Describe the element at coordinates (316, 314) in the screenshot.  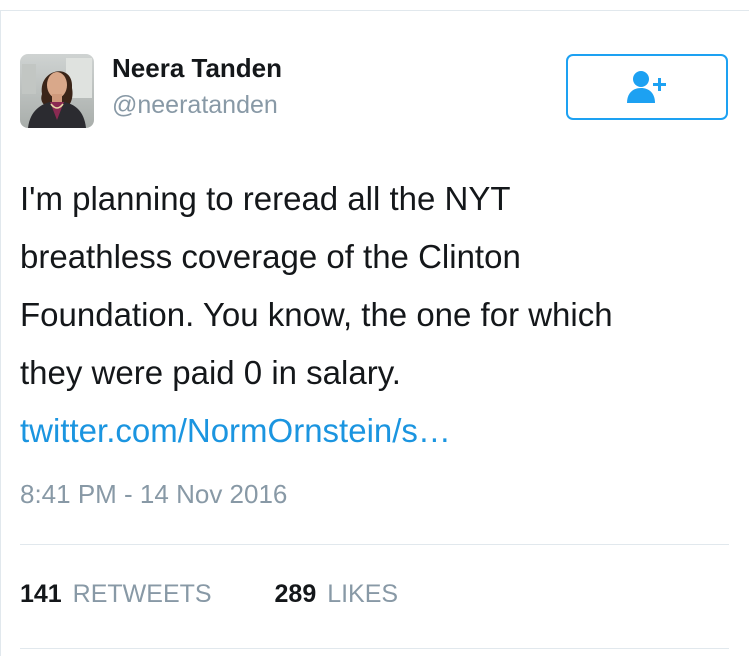
I see `tweet-text-line: Foundation. You know, the one for which` at that location.